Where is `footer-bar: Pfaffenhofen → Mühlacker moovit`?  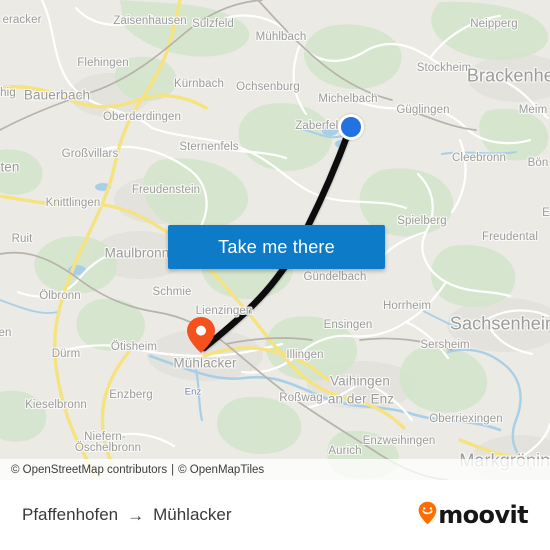 footer-bar: Pfaffenhofen → Mühlacker moovit is located at coordinates (275, 515).